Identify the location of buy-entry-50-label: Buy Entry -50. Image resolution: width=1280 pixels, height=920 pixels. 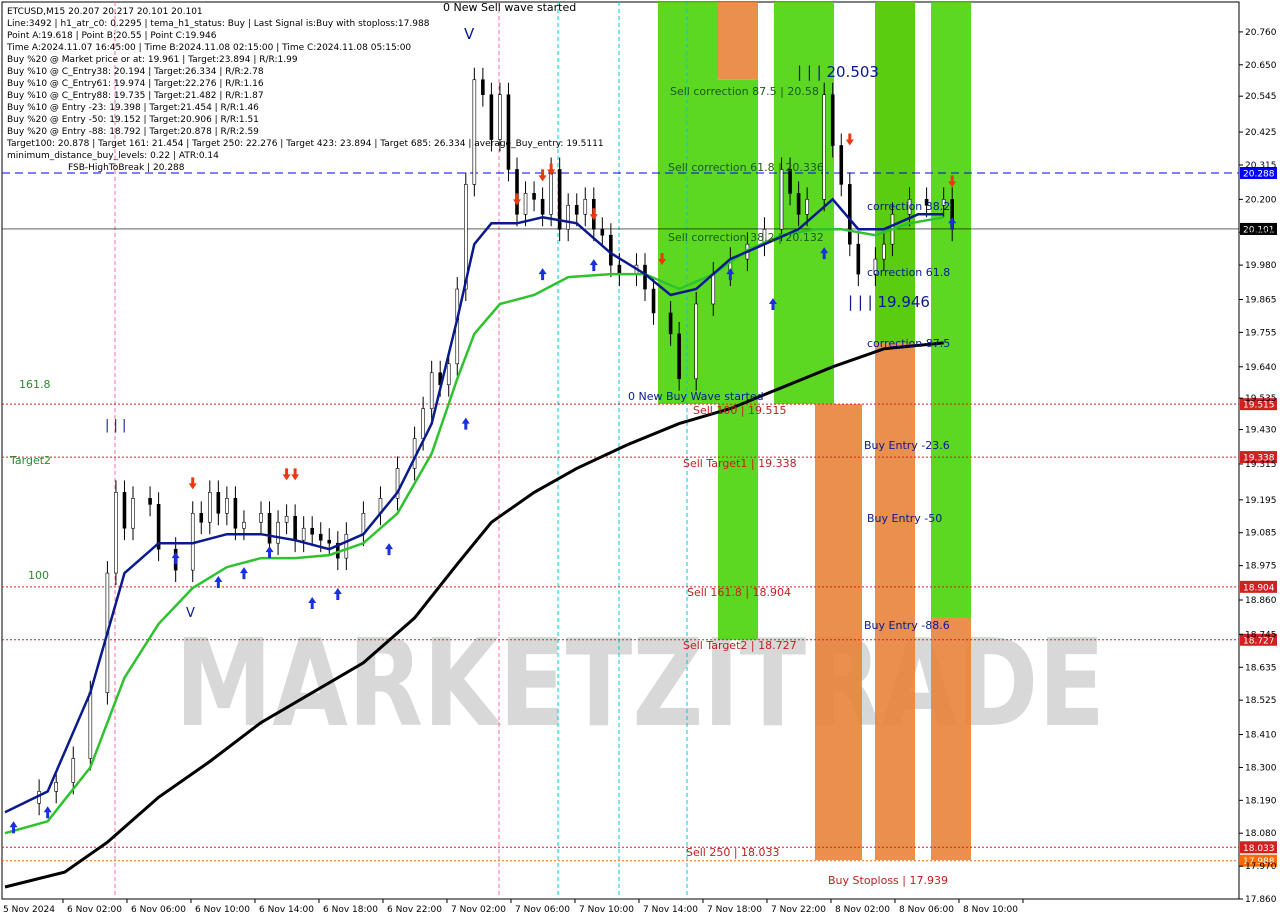
(904, 518).